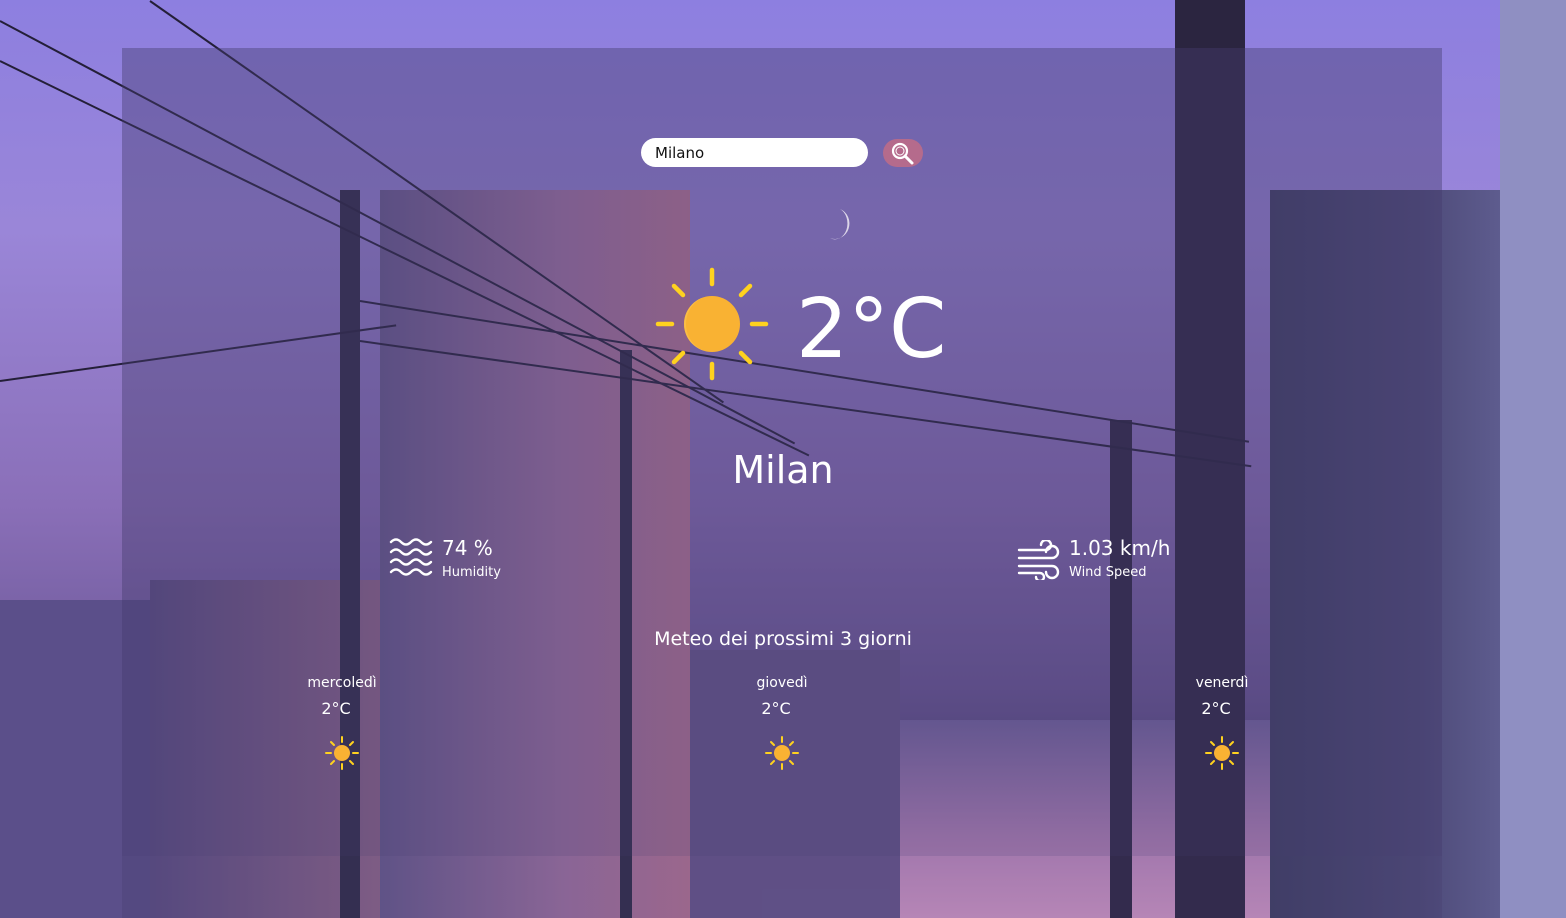  What do you see at coordinates (1120, 548) in the screenshot?
I see `wind-speed-value: 1.03 km/h` at bounding box center [1120, 548].